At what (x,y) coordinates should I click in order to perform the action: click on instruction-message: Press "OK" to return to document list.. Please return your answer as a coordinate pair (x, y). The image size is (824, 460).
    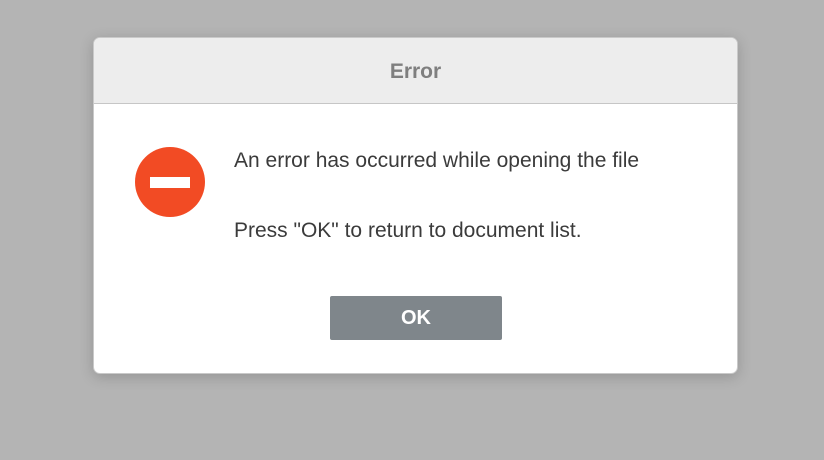
    Looking at the image, I should click on (408, 230).